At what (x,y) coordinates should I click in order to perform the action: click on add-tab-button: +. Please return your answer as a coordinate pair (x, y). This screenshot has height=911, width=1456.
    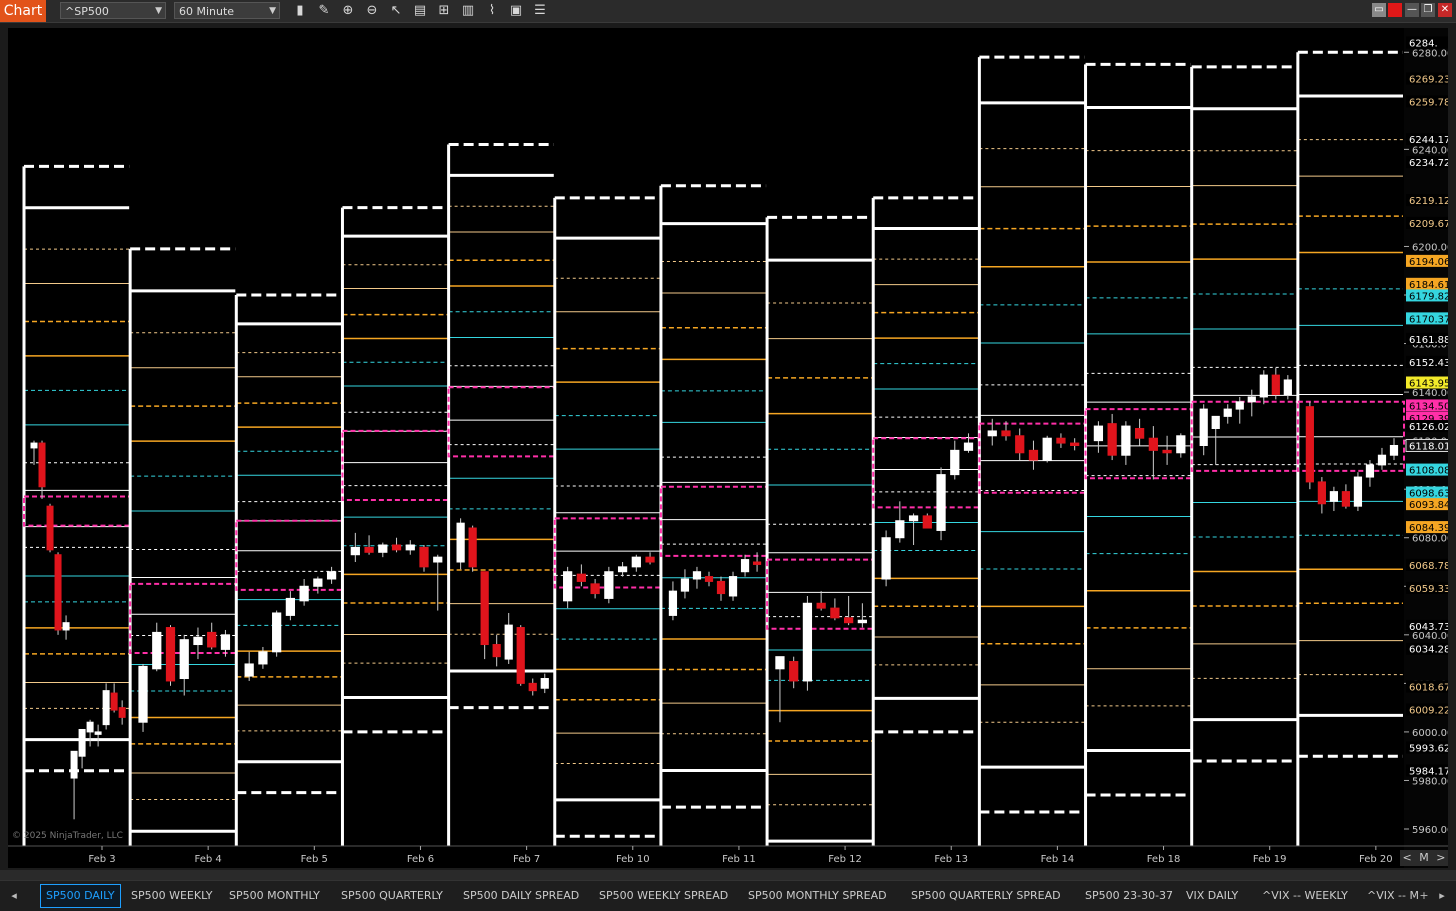
    Looking at the image, I should click on (1424, 896).